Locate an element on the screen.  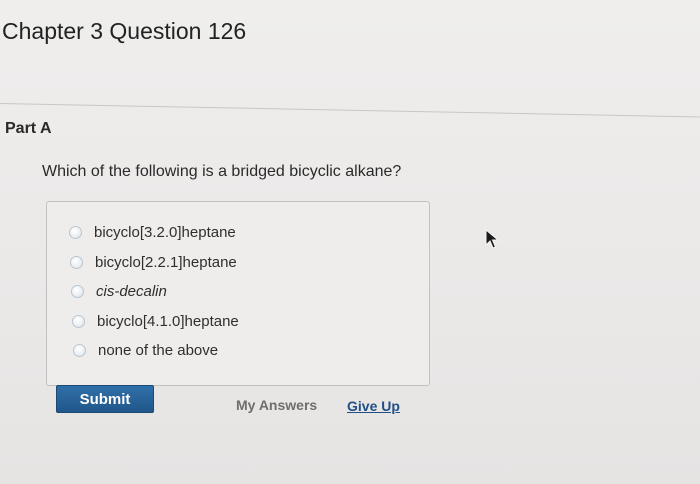
answer-option-label: bicyclo[2.2.1]heptane is located at coordinates (166, 262).